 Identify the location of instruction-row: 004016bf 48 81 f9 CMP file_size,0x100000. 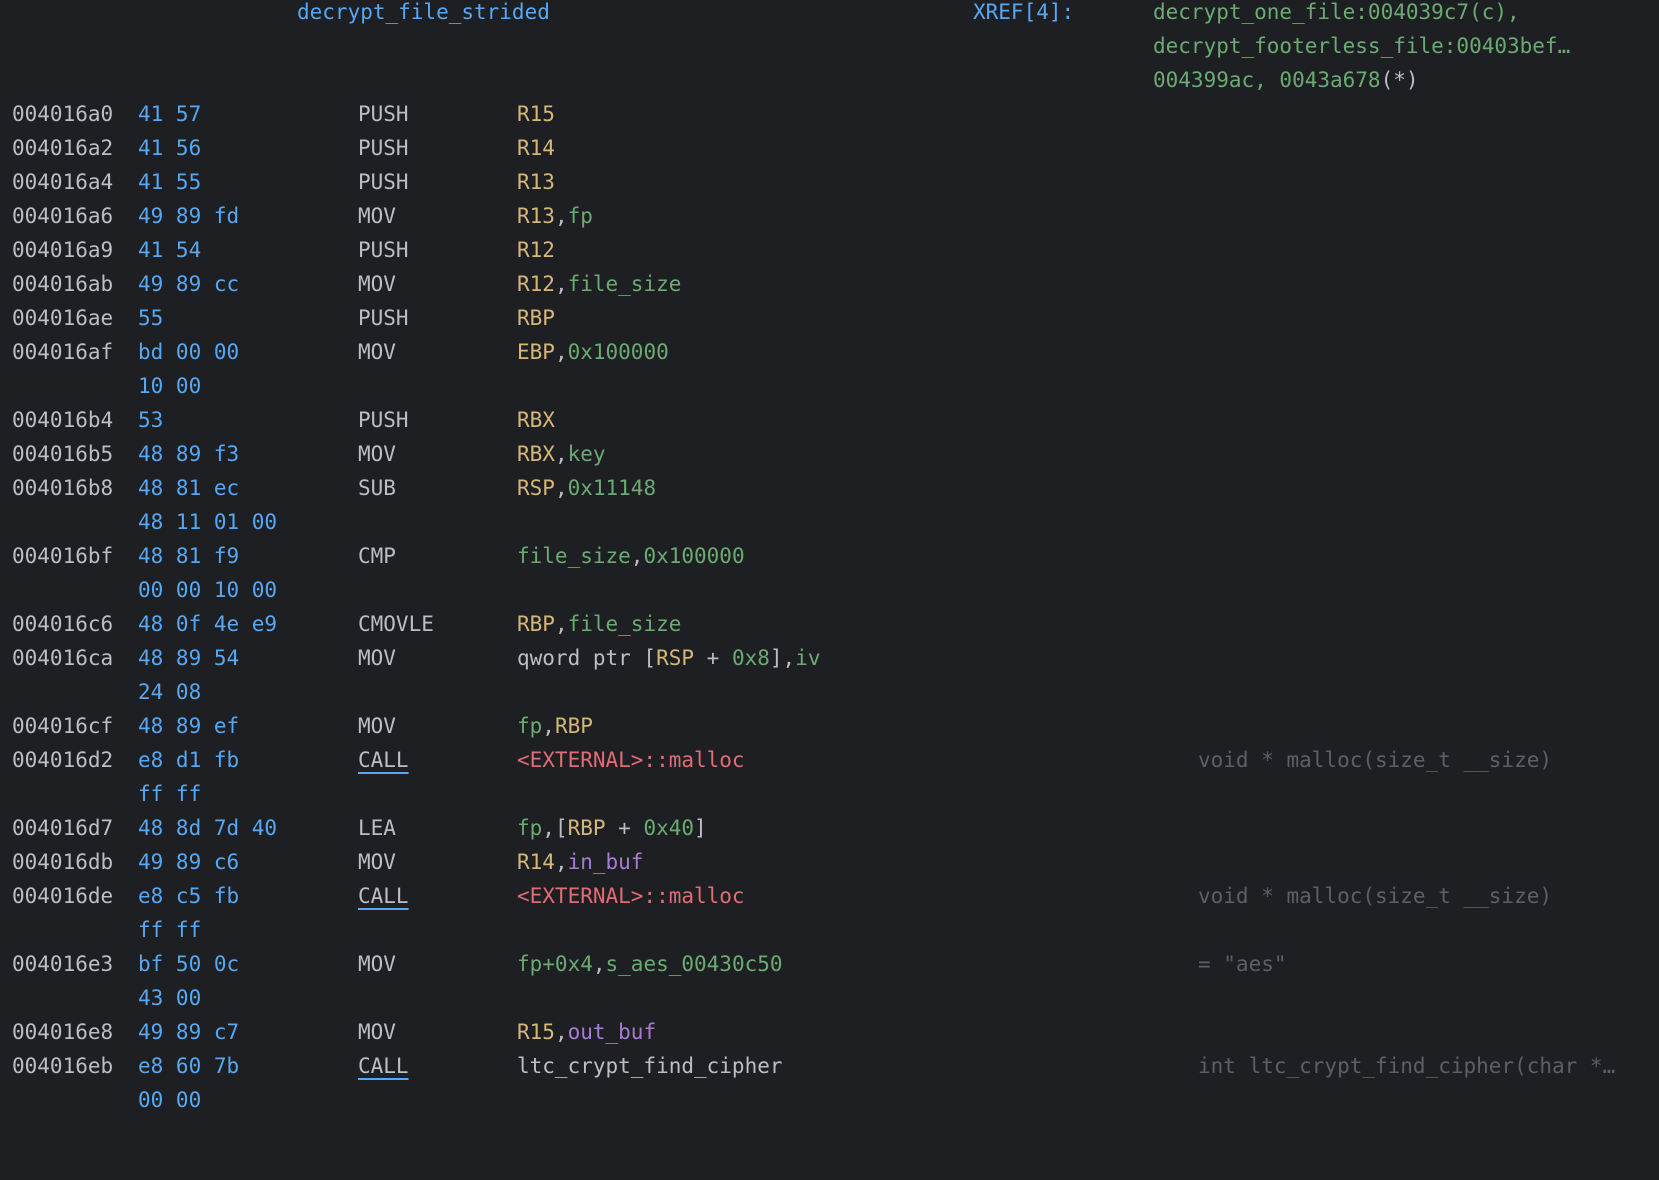
(829, 556).